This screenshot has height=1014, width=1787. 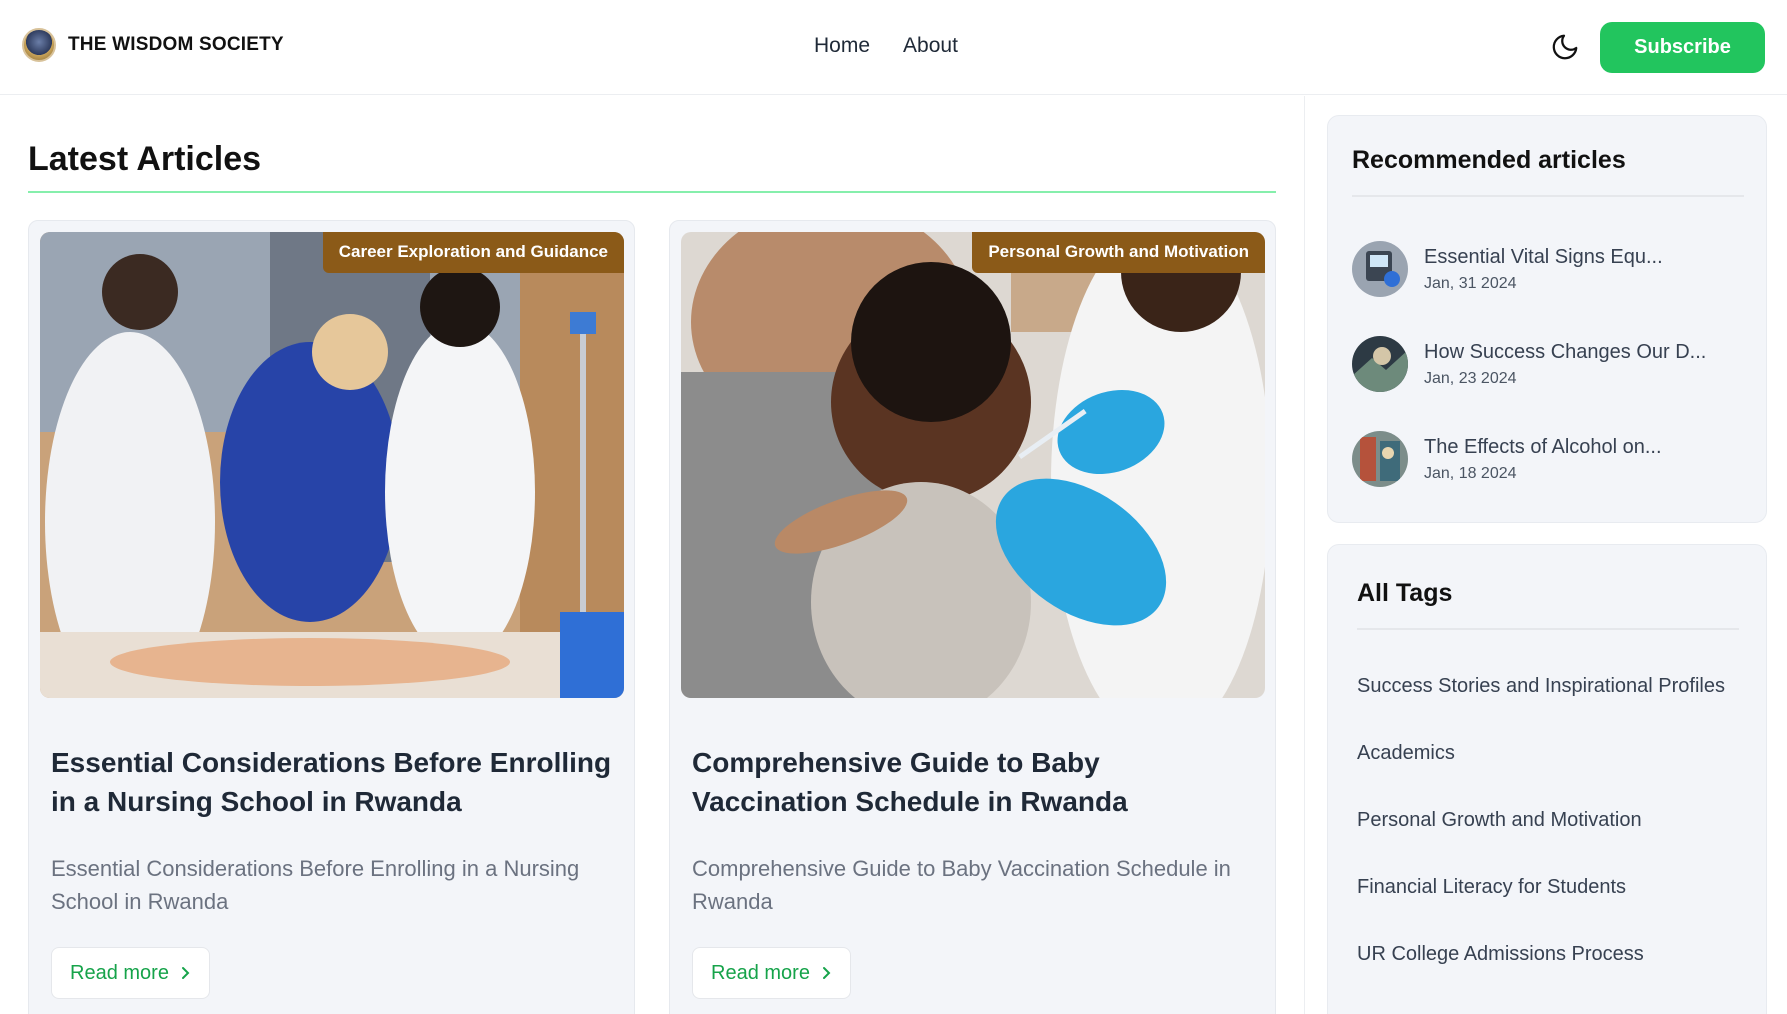 What do you see at coordinates (473, 252) in the screenshot?
I see `category-badge: Career Exploration and Guidance` at bounding box center [473, 252].